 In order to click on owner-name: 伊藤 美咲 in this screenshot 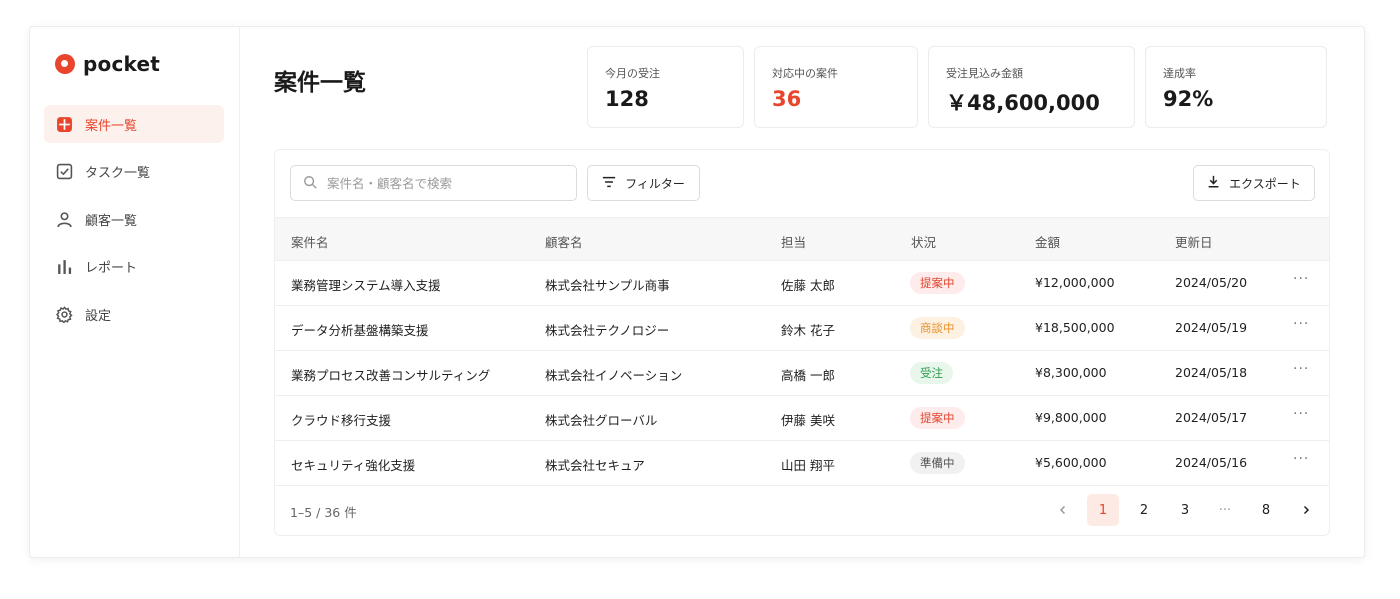, I will do `click(808, 420)`.